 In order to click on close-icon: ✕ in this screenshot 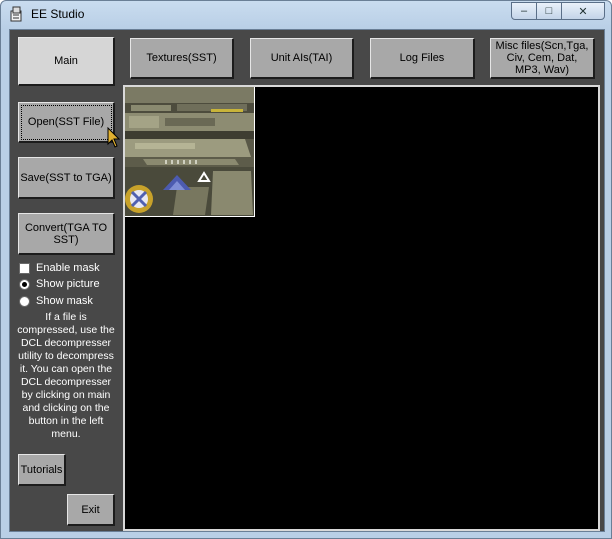, I will do `click(583, 11)`.